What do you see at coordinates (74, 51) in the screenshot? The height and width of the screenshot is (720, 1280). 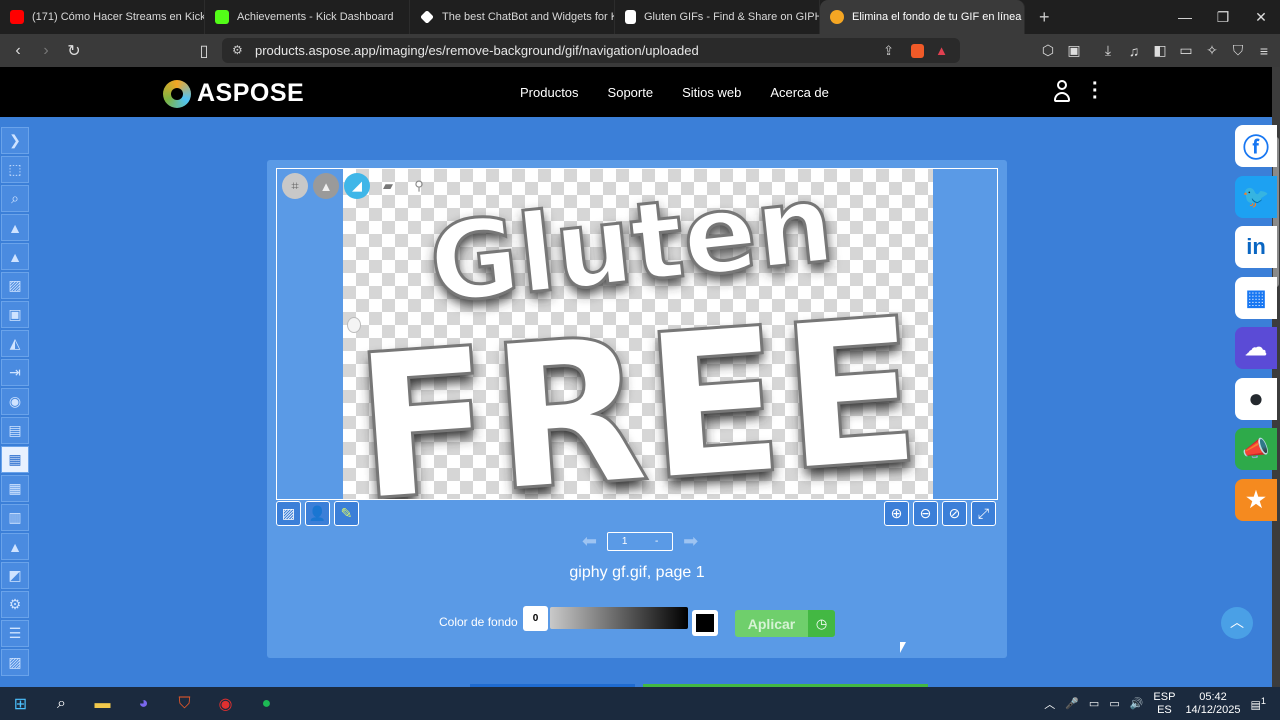 I see `reload-icon: ↻` at bounding box center [74, 51].